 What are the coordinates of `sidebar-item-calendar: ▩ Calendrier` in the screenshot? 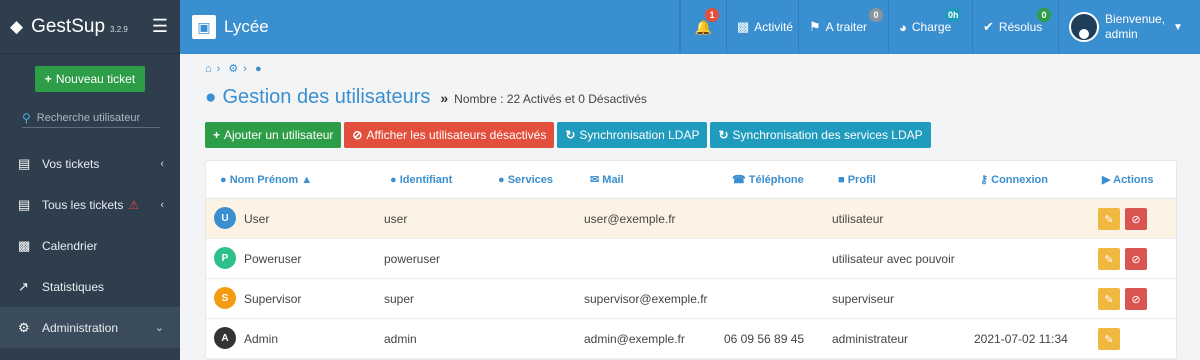 It's located at (90, 245).